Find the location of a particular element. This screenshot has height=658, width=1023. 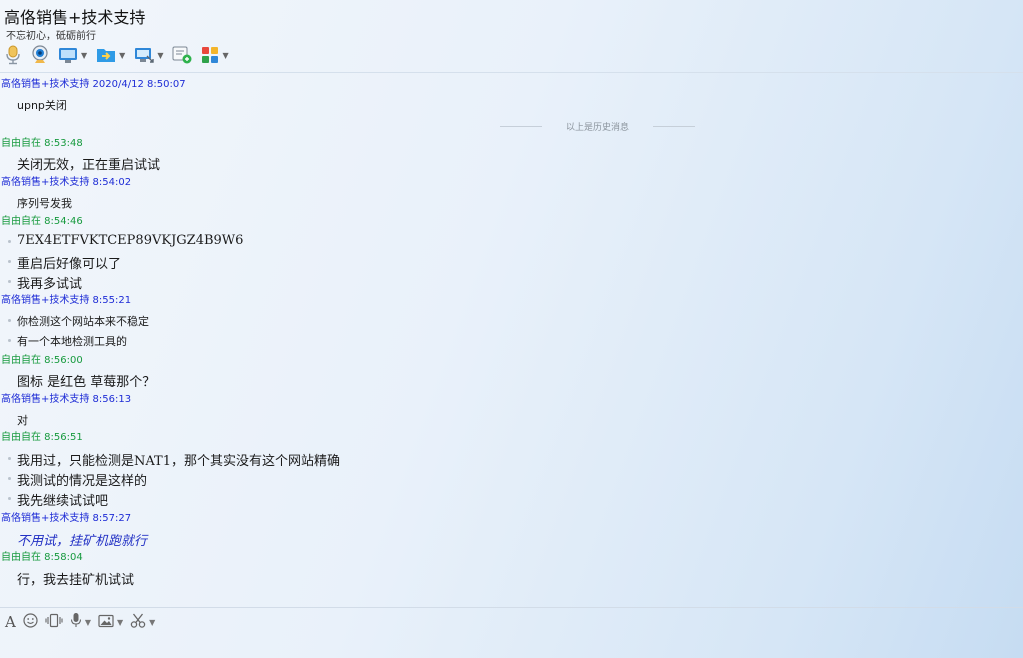

emoji-icon is located at coordinates (30, 622).